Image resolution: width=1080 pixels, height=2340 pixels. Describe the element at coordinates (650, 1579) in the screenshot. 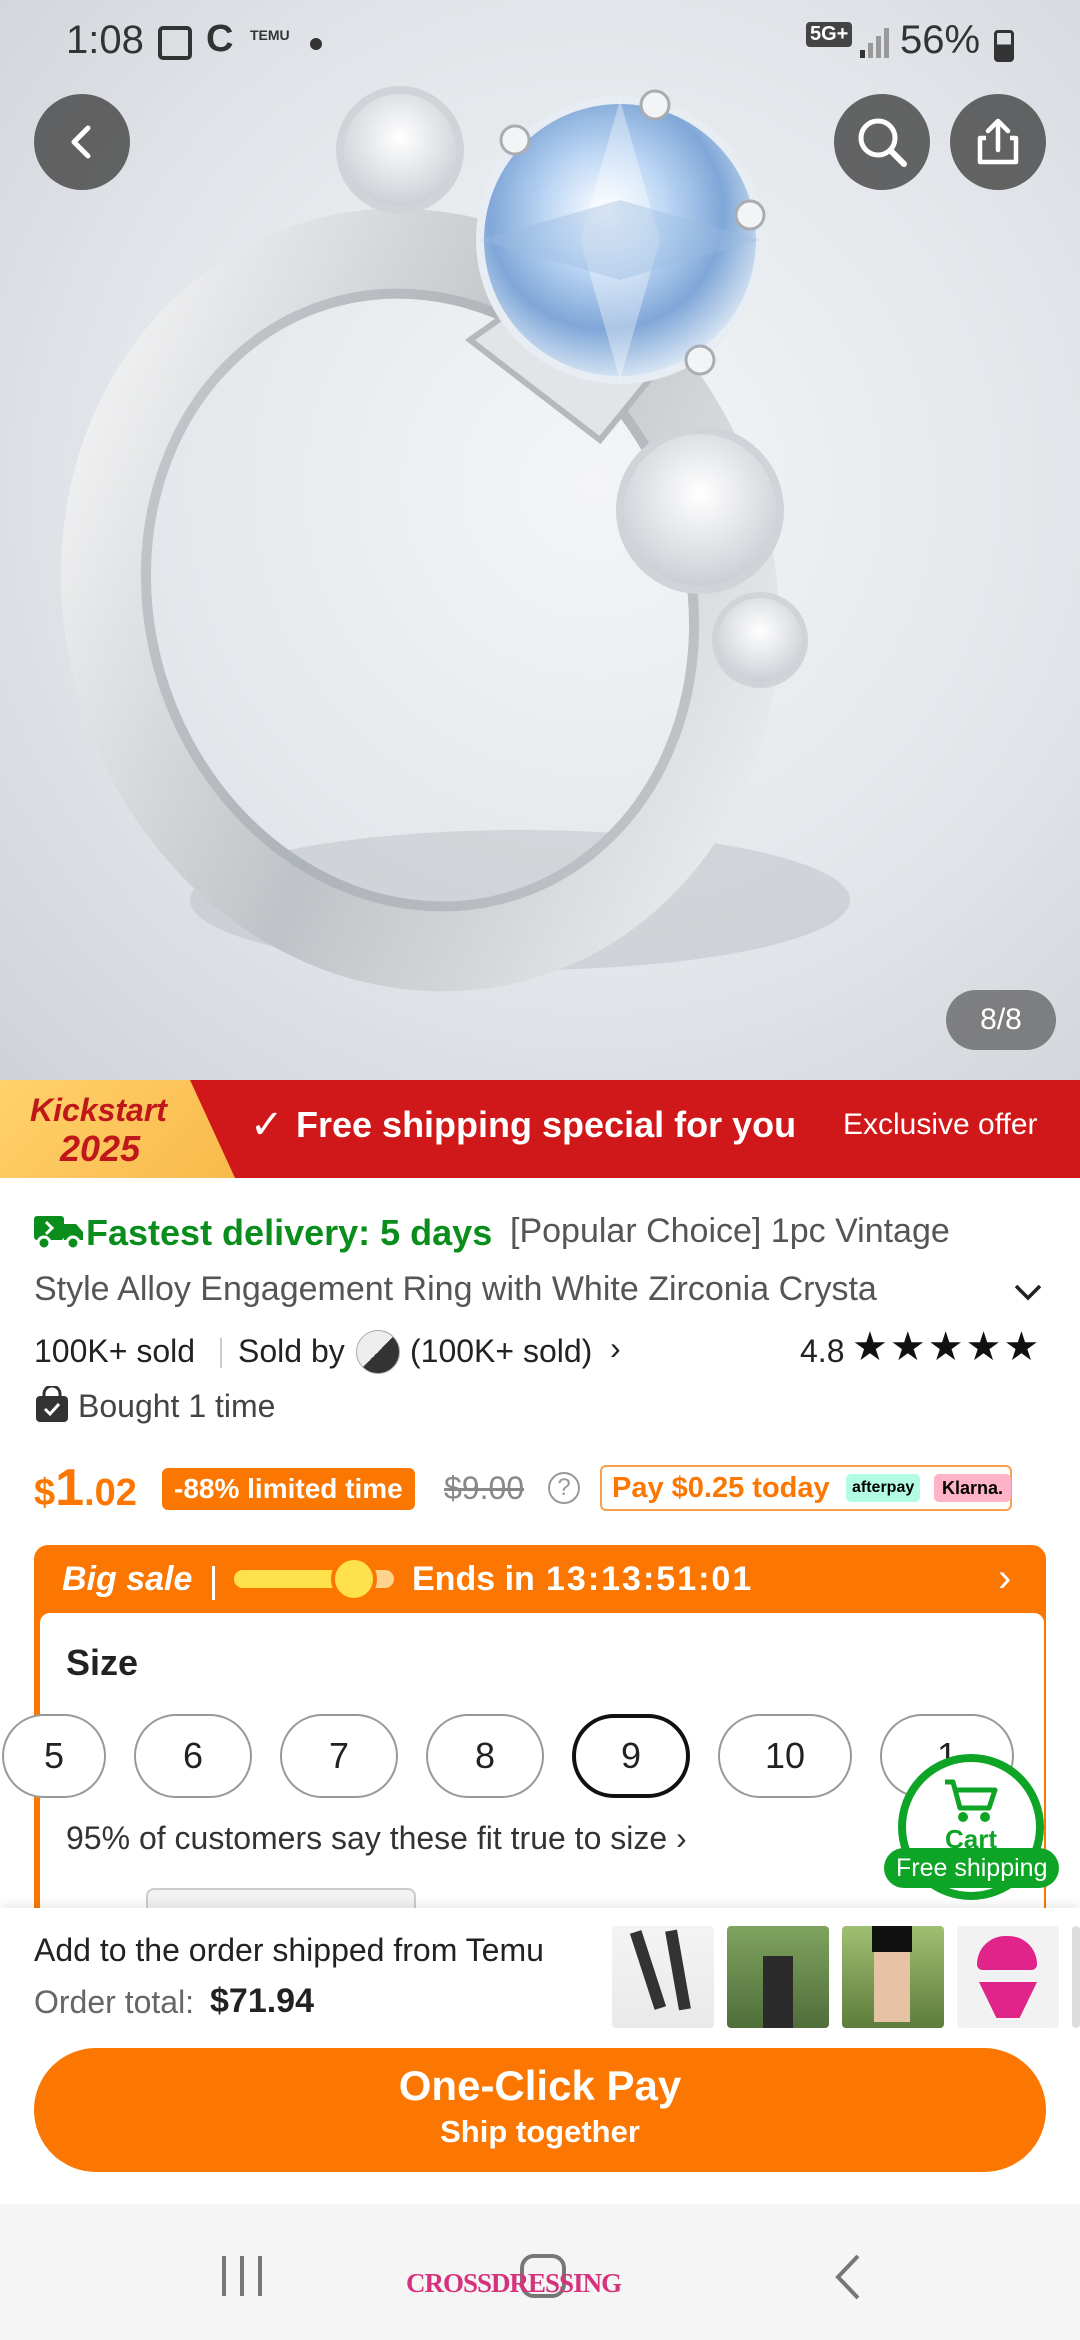

I see `countdown-timer: 13:13:51:01` at that location.